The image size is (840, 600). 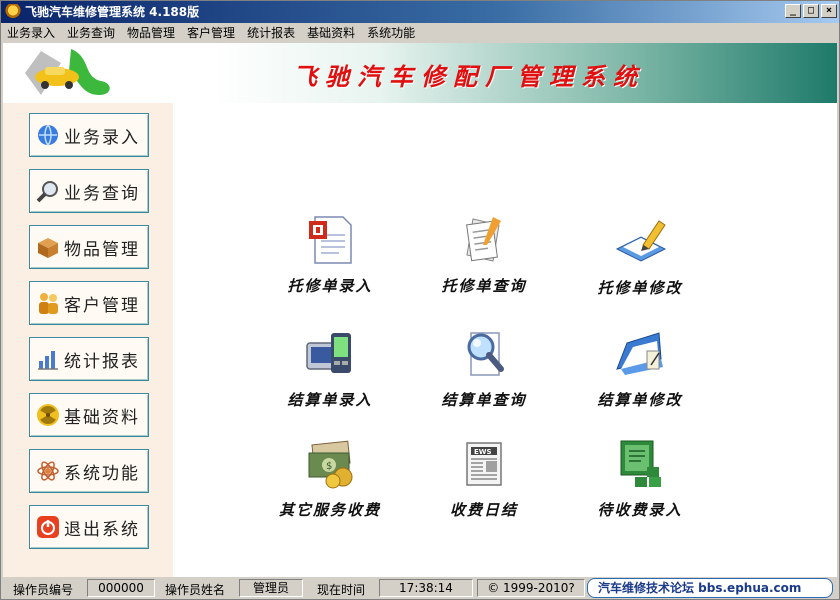 What do you see at coordinates (391, 33) in the screenshot?
I see `menu-system: 系统功能` at bounding box center [391, 33].